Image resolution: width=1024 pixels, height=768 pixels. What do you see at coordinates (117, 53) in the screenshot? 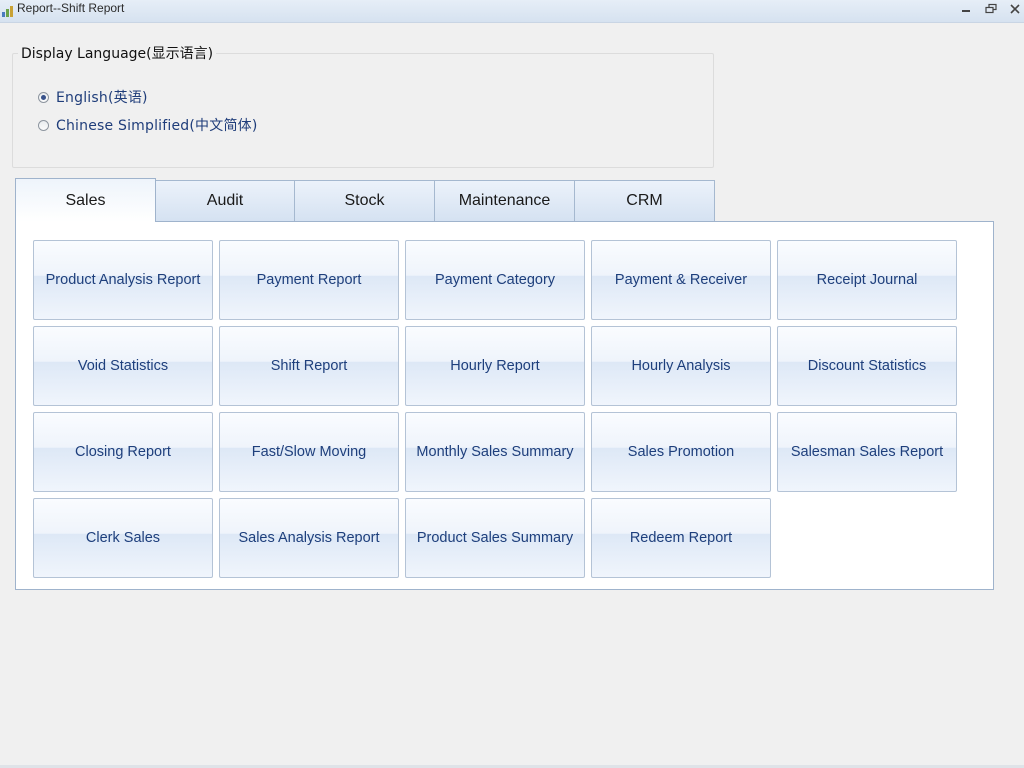
I see `display-language-legend: Display Language(显示语言)` at bounding box center [117, 53].